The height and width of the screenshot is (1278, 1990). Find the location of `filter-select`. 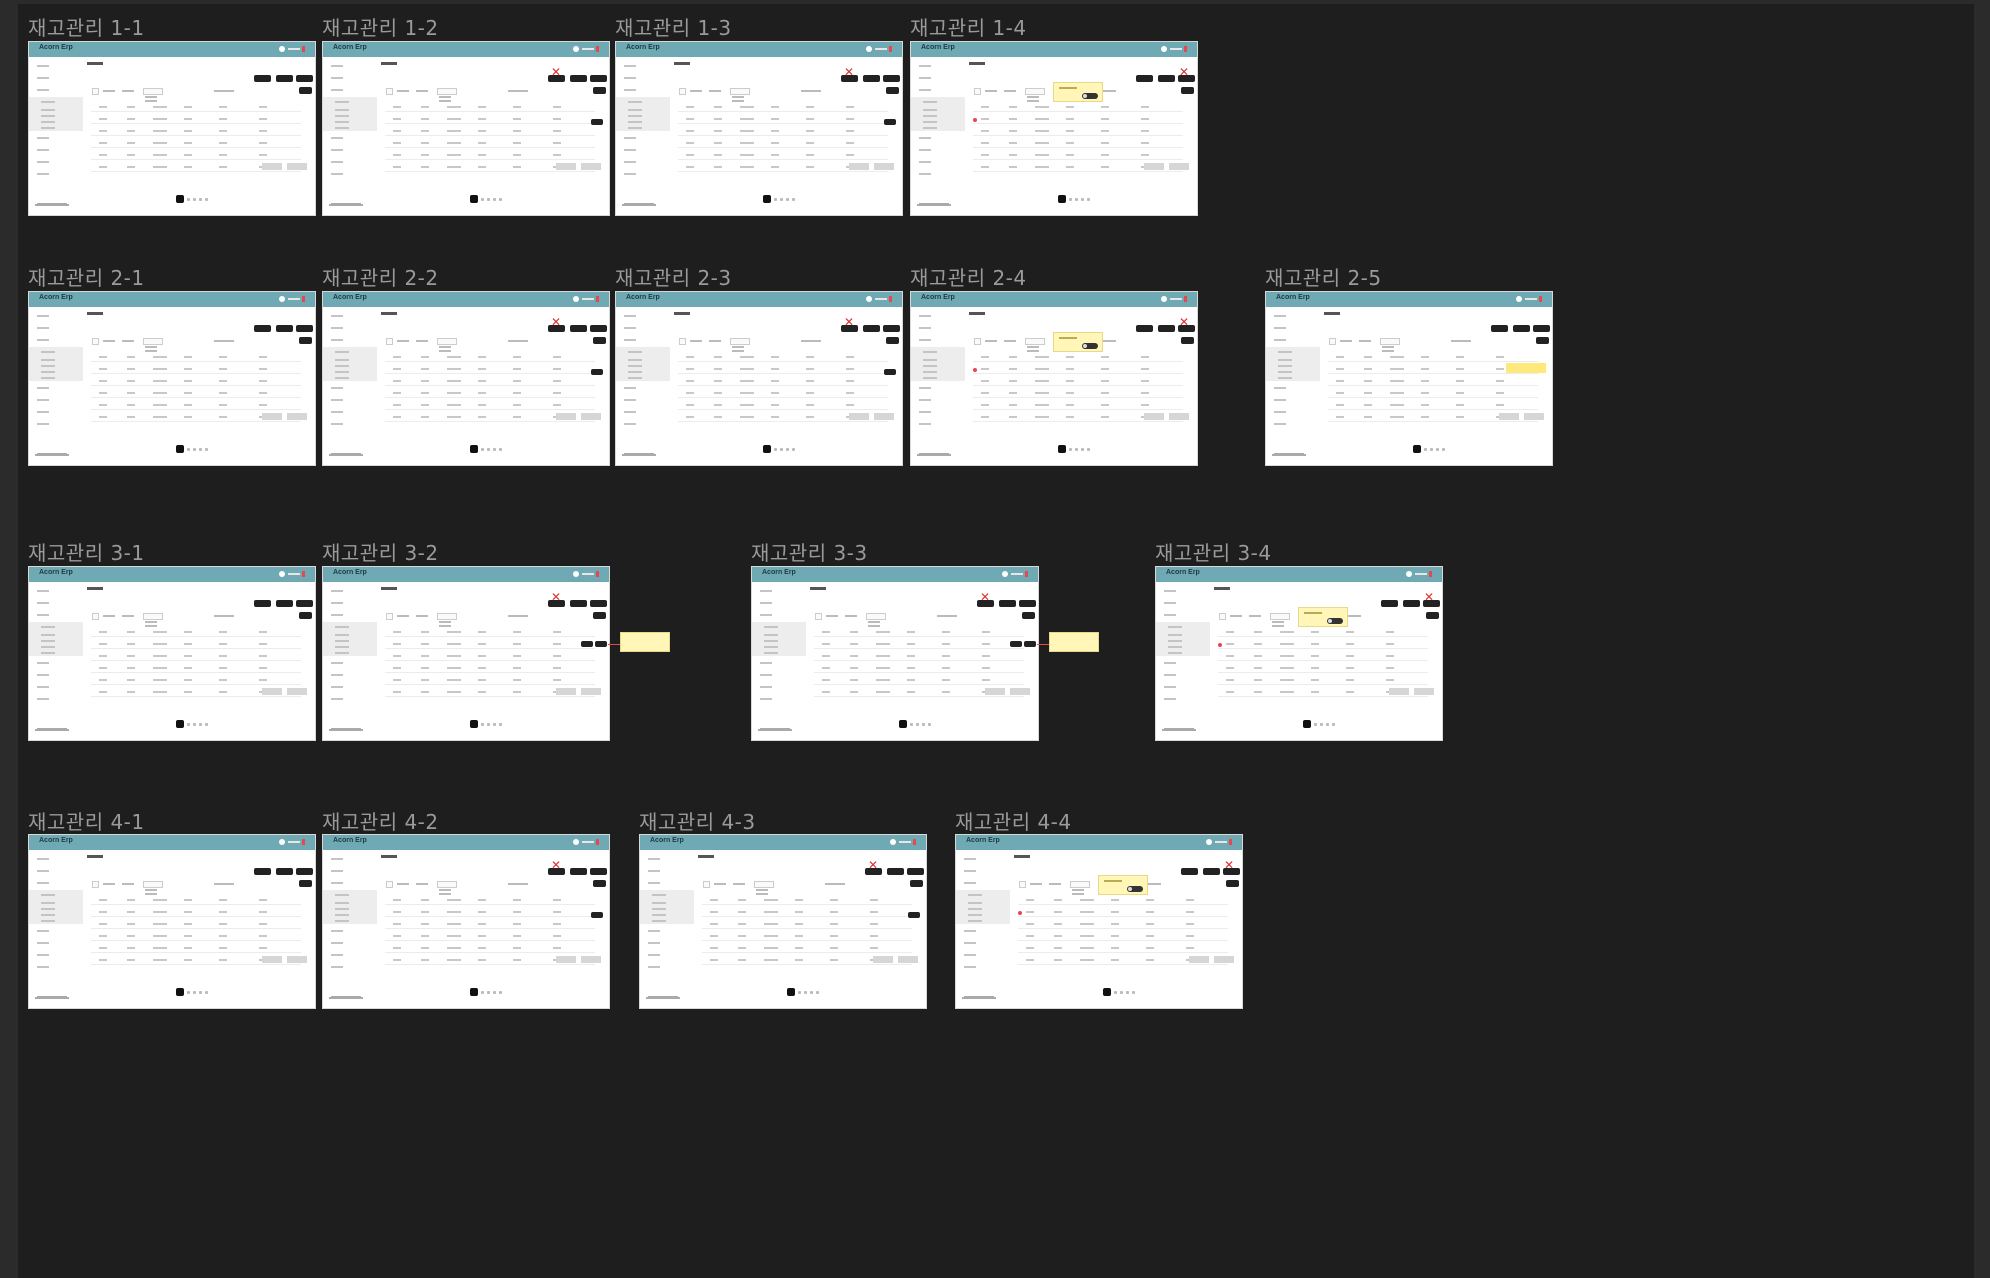

filter-select is located at coordinates (447, 341).